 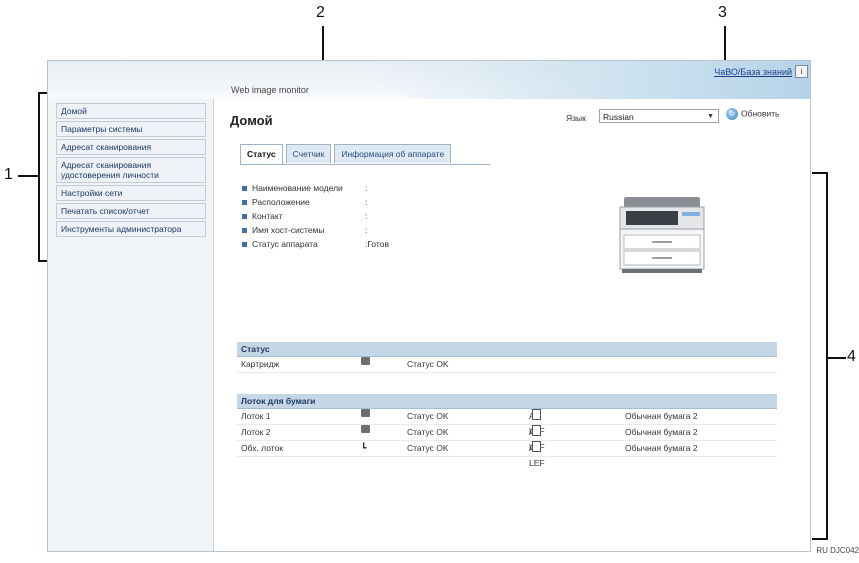 What do you see at coordinates (131, 193) in the screenshot?
I see `sidebar-item-network-settings: Настройки сети` at bounding box center [131, 193].